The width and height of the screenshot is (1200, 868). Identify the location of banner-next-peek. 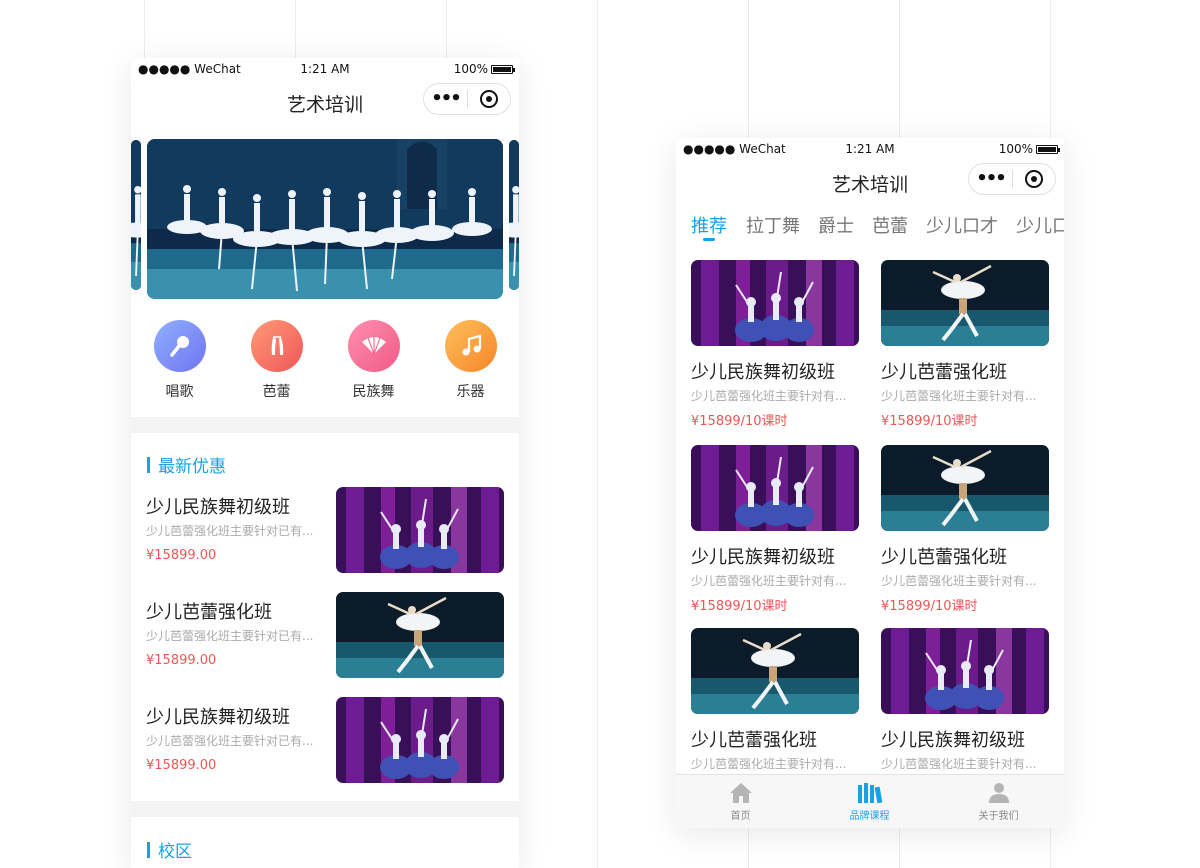
(514, 215).